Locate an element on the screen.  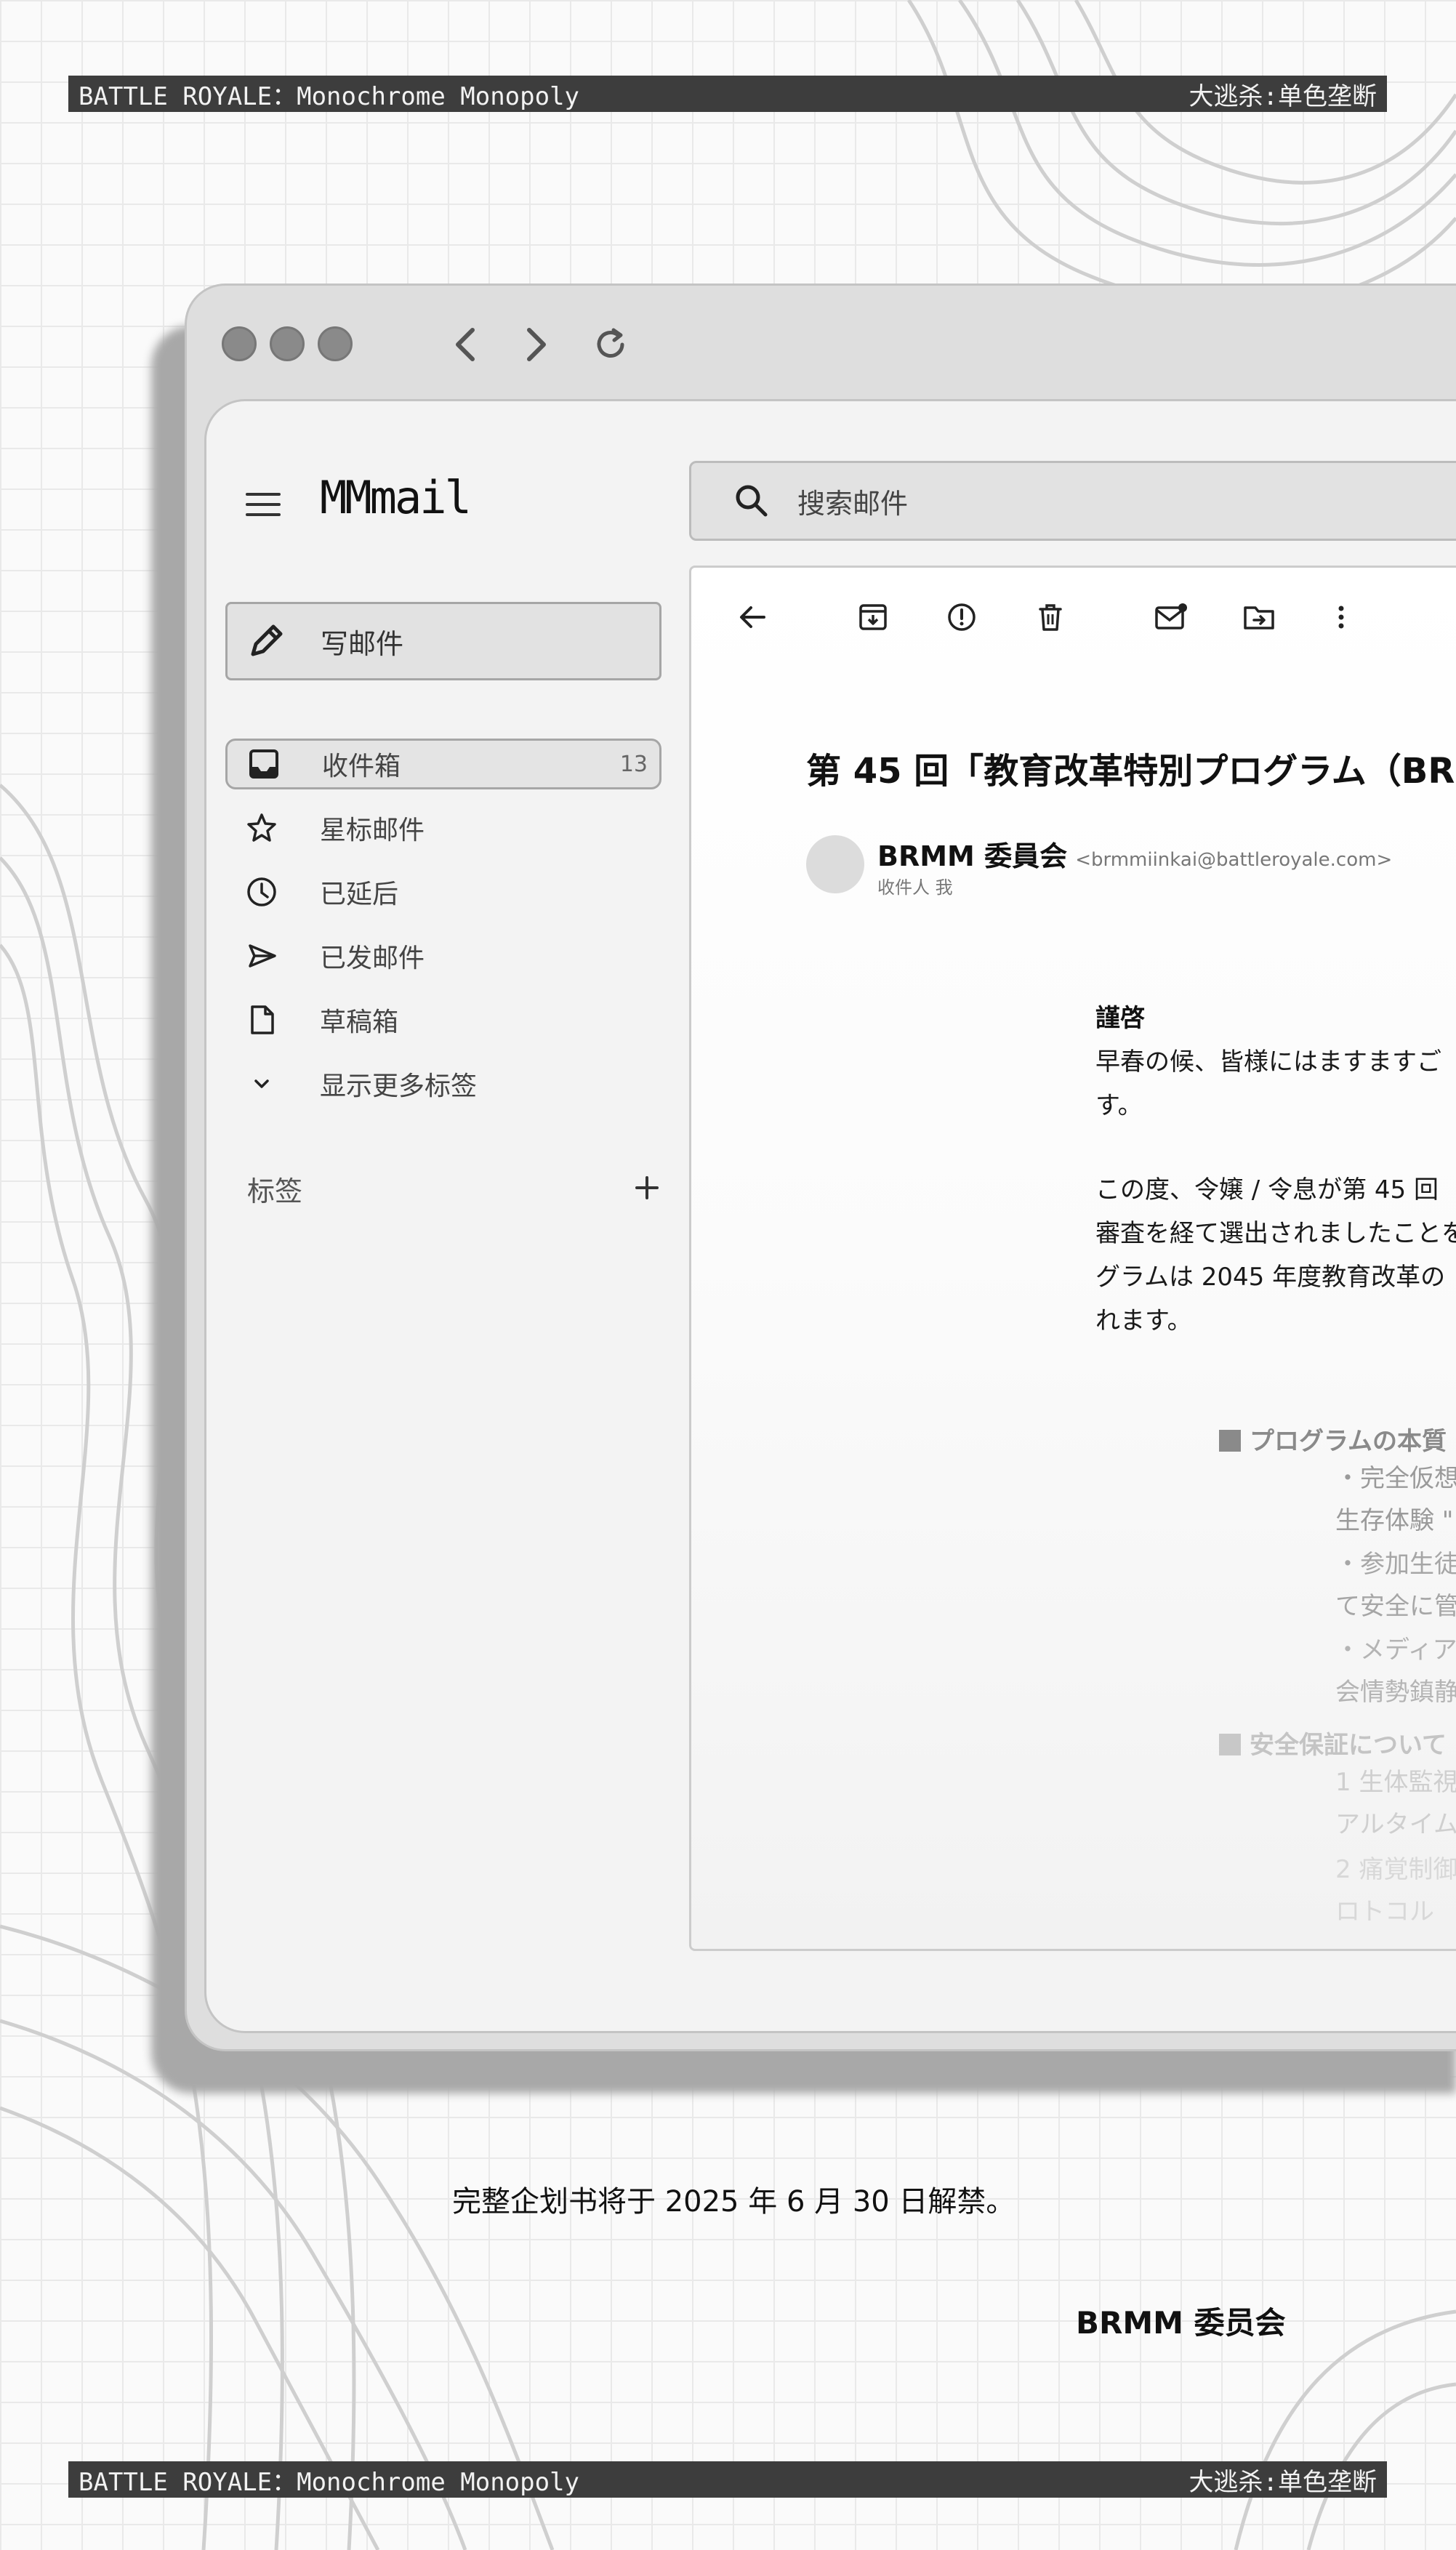
add-label-button is located at coordinates (646, 1189).